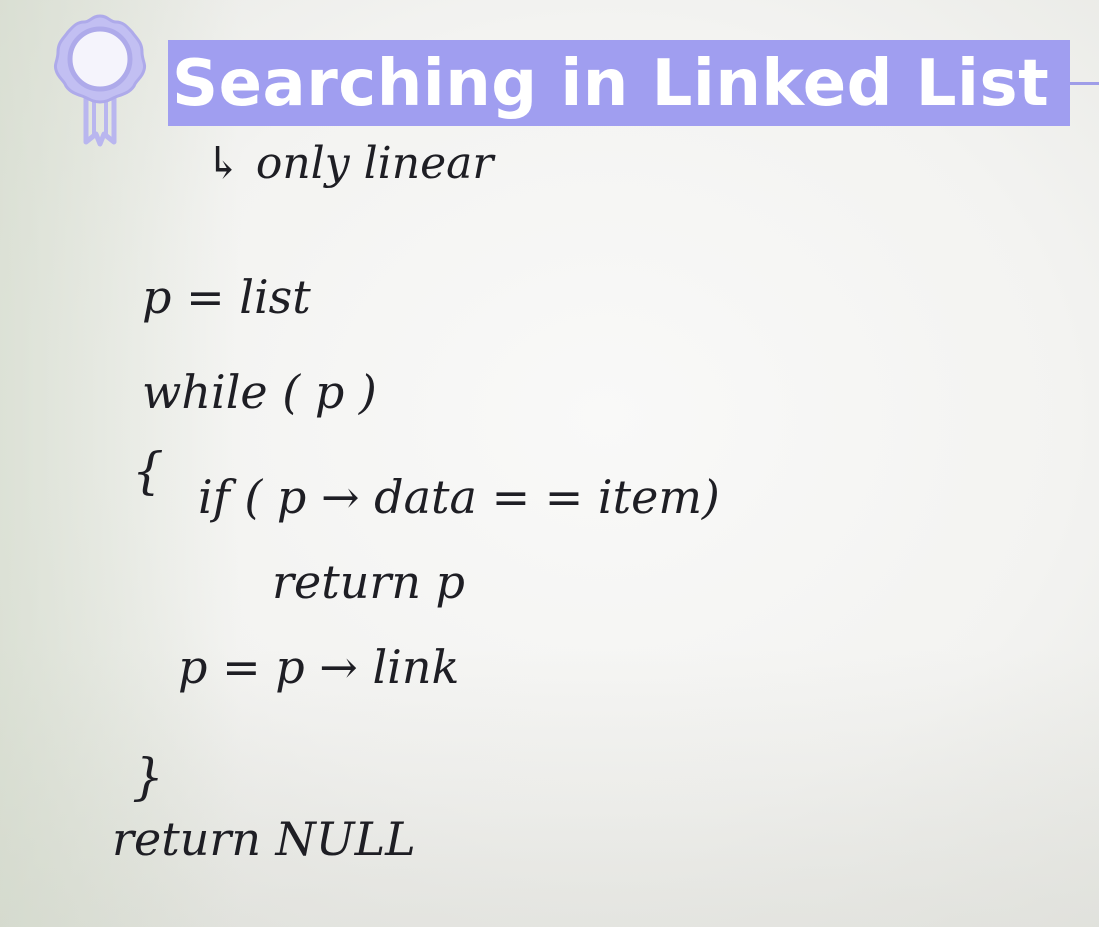 The width and height of the screenshot is (1099, 927). I want to click on handwritten-note: ↳ only linear, so click(349, 163).